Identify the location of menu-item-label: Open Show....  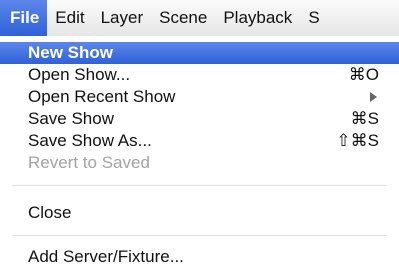
(79, 74).